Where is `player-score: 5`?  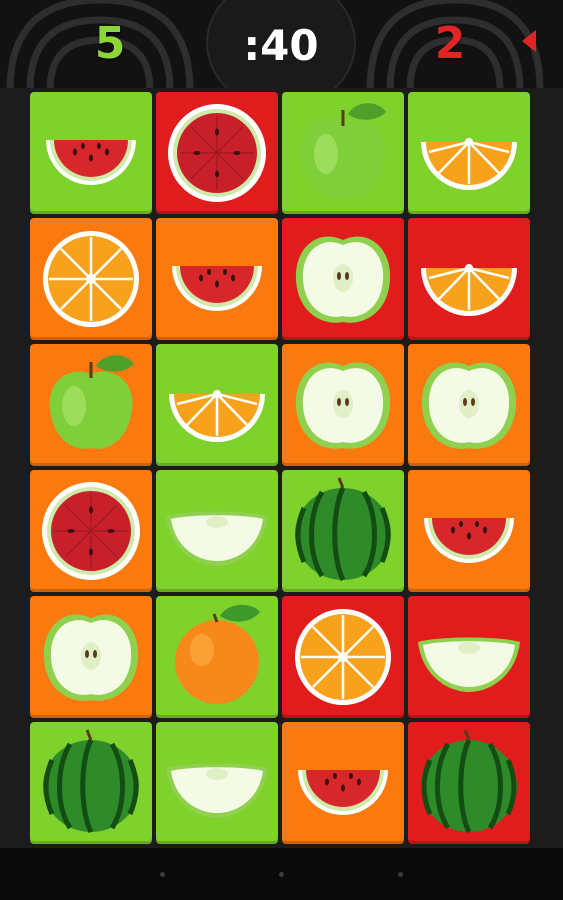
player-score: 5 is located at coordinates (110, 43).